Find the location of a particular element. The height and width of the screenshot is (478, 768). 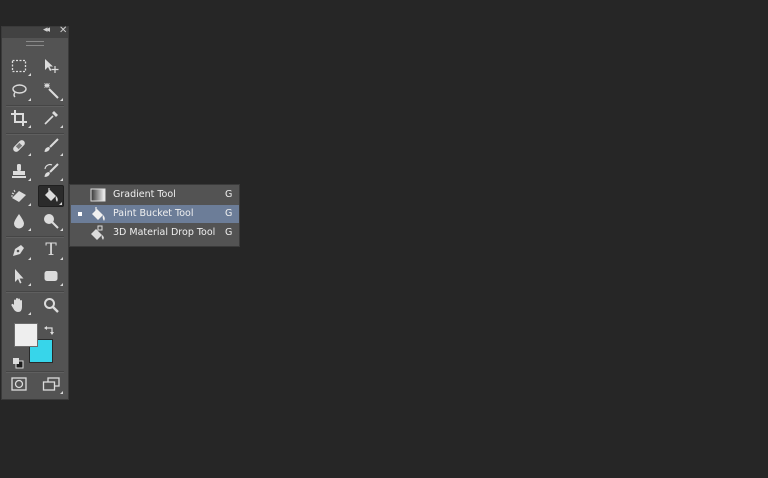

hand-tool is located at coordinates (19, 305).